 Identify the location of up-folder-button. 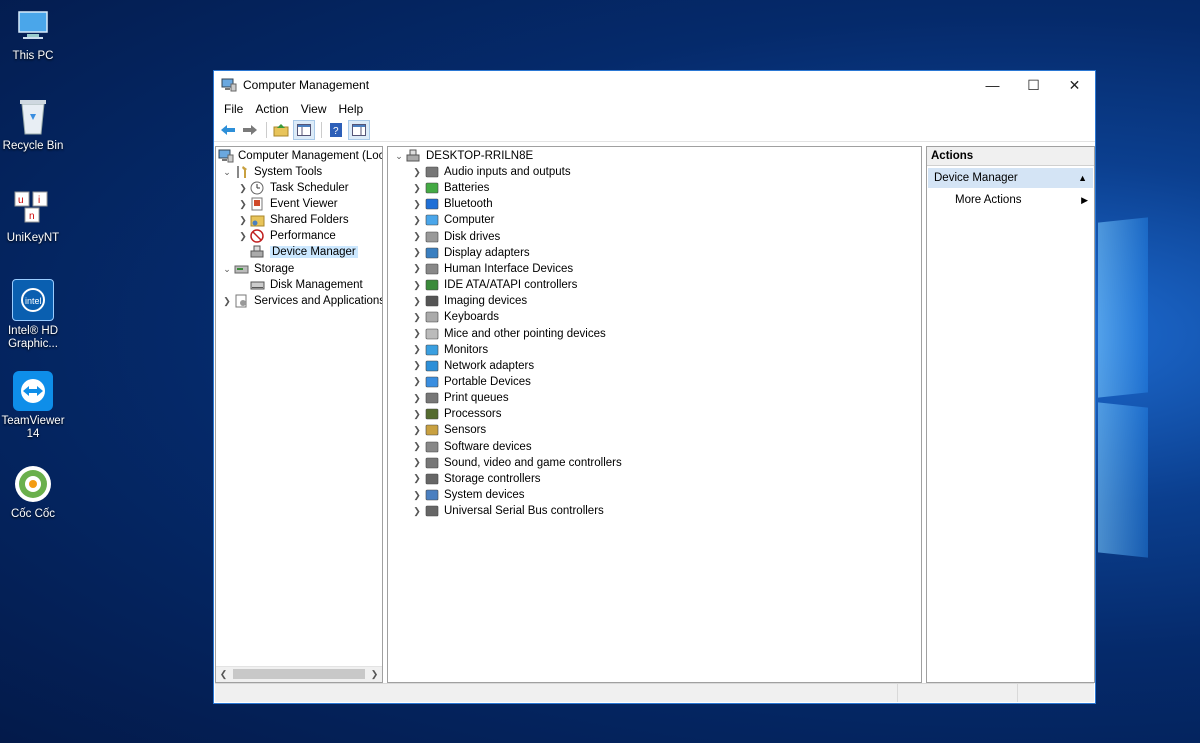
(281, 130).